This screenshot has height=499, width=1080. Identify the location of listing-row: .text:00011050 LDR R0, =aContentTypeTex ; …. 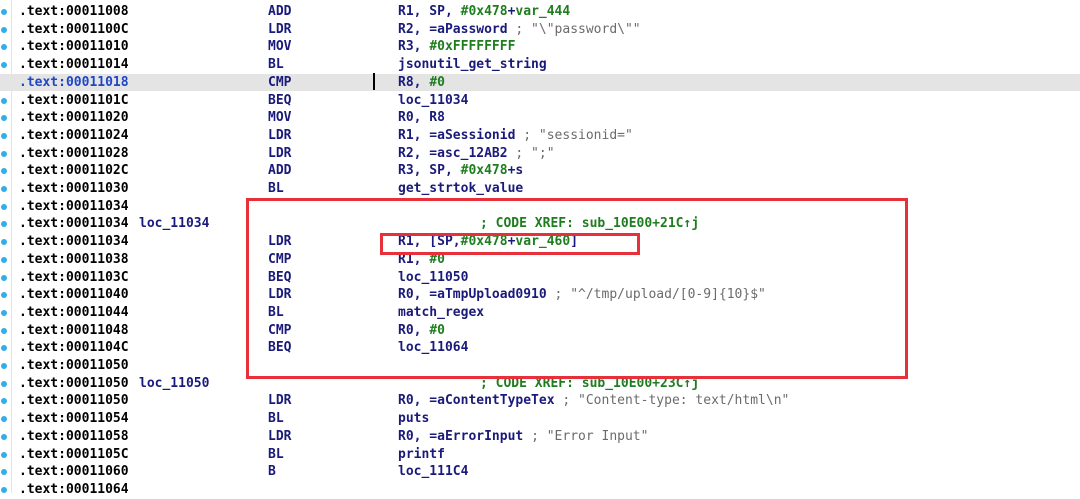
(540, 401).